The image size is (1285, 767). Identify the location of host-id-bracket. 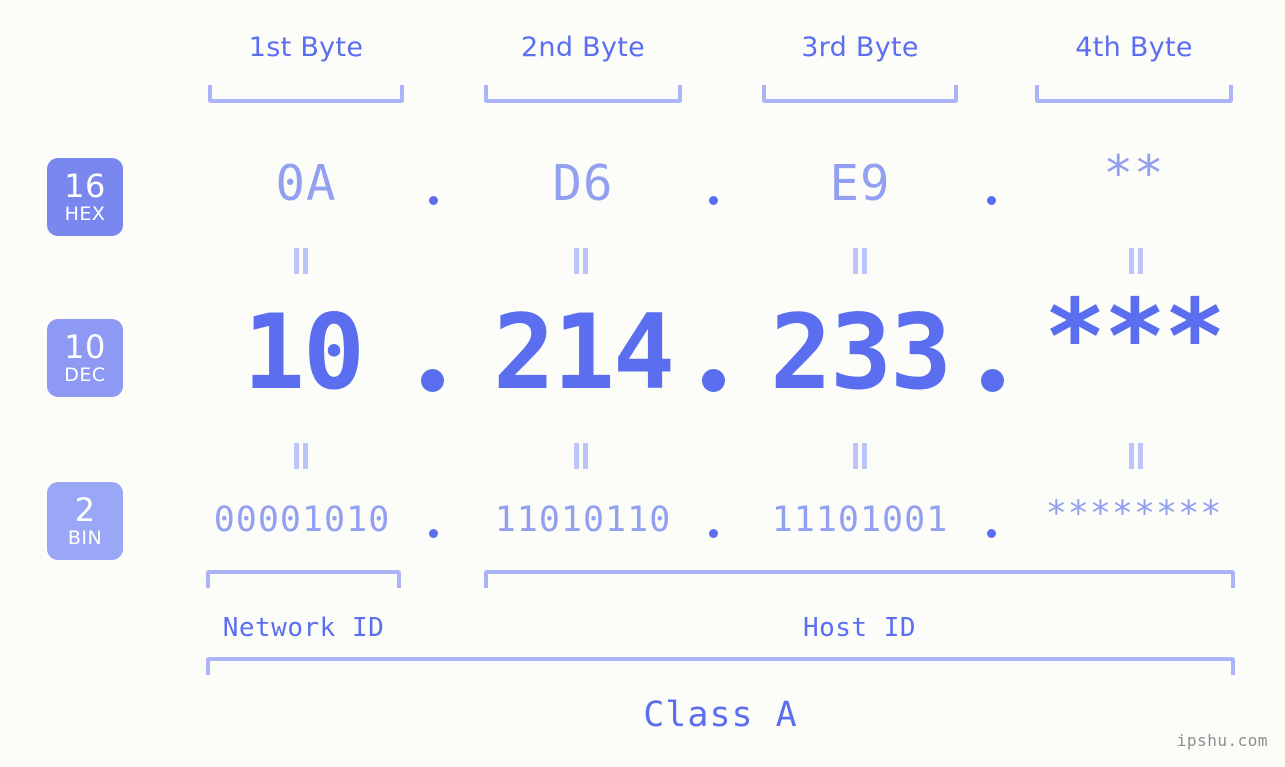
(859, 579).